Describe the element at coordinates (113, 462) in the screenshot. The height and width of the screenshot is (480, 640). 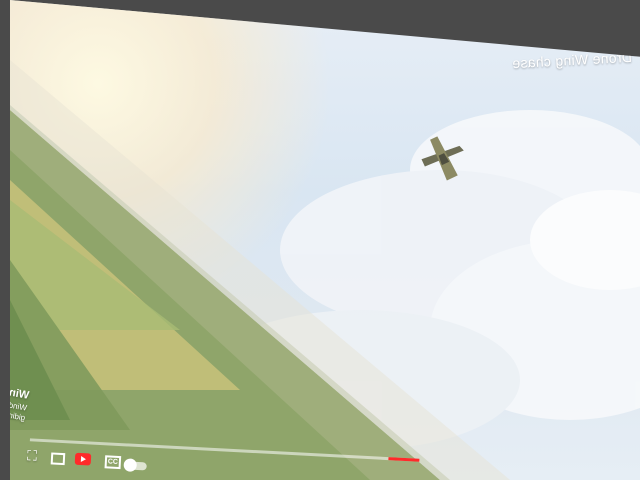
I see `captions-button: CC` at that location.